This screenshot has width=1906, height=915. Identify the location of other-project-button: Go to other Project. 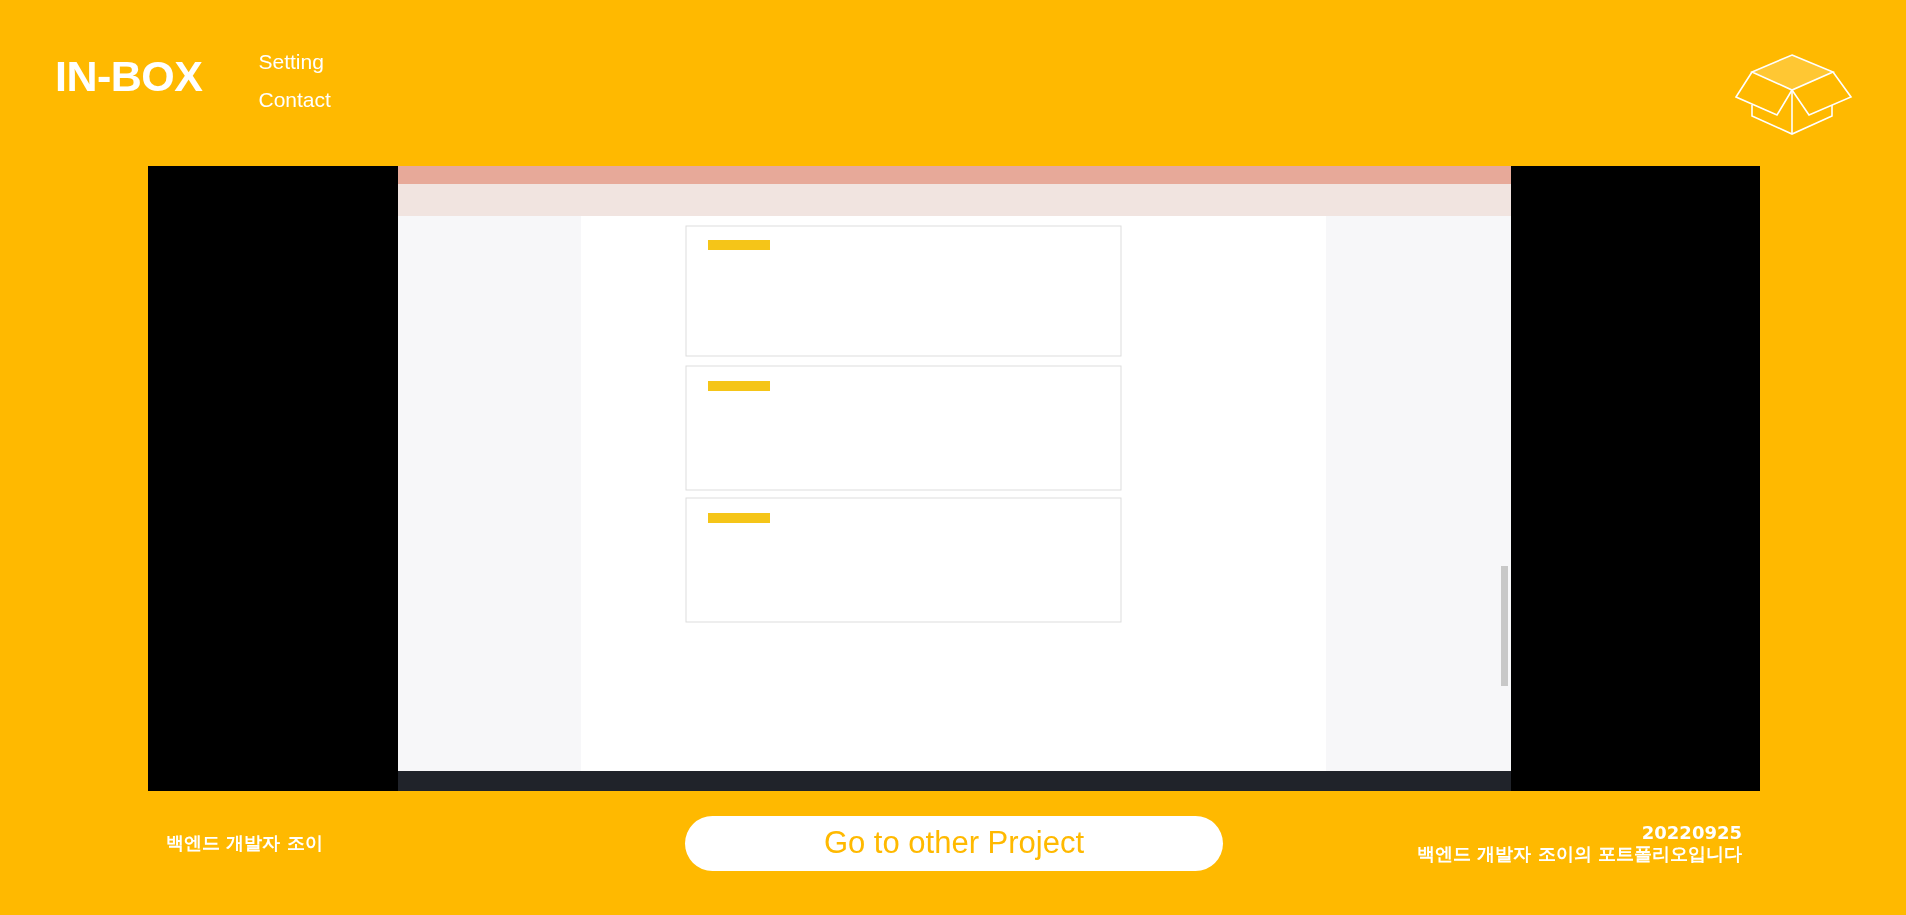
(954, 843).